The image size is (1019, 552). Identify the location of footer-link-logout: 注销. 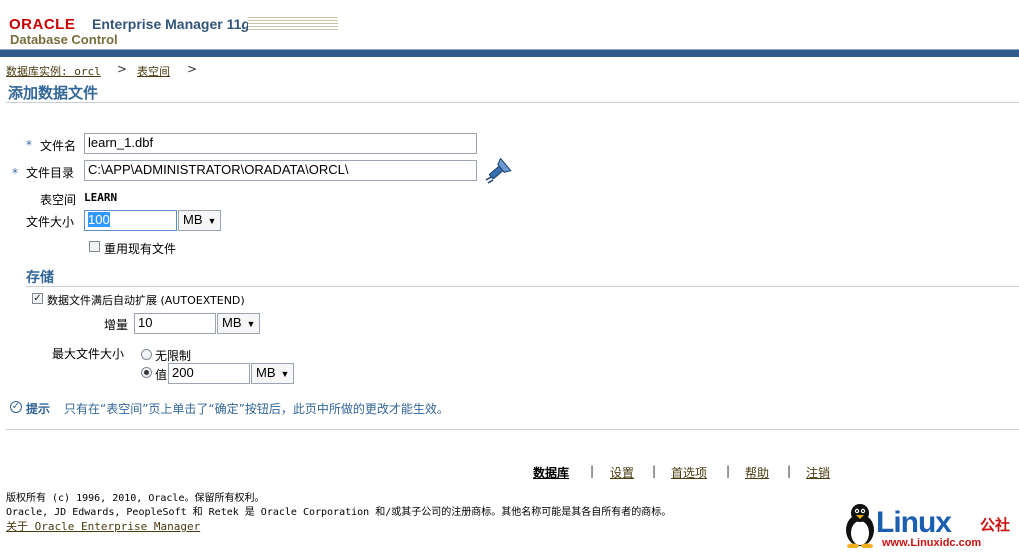
(818, 472).